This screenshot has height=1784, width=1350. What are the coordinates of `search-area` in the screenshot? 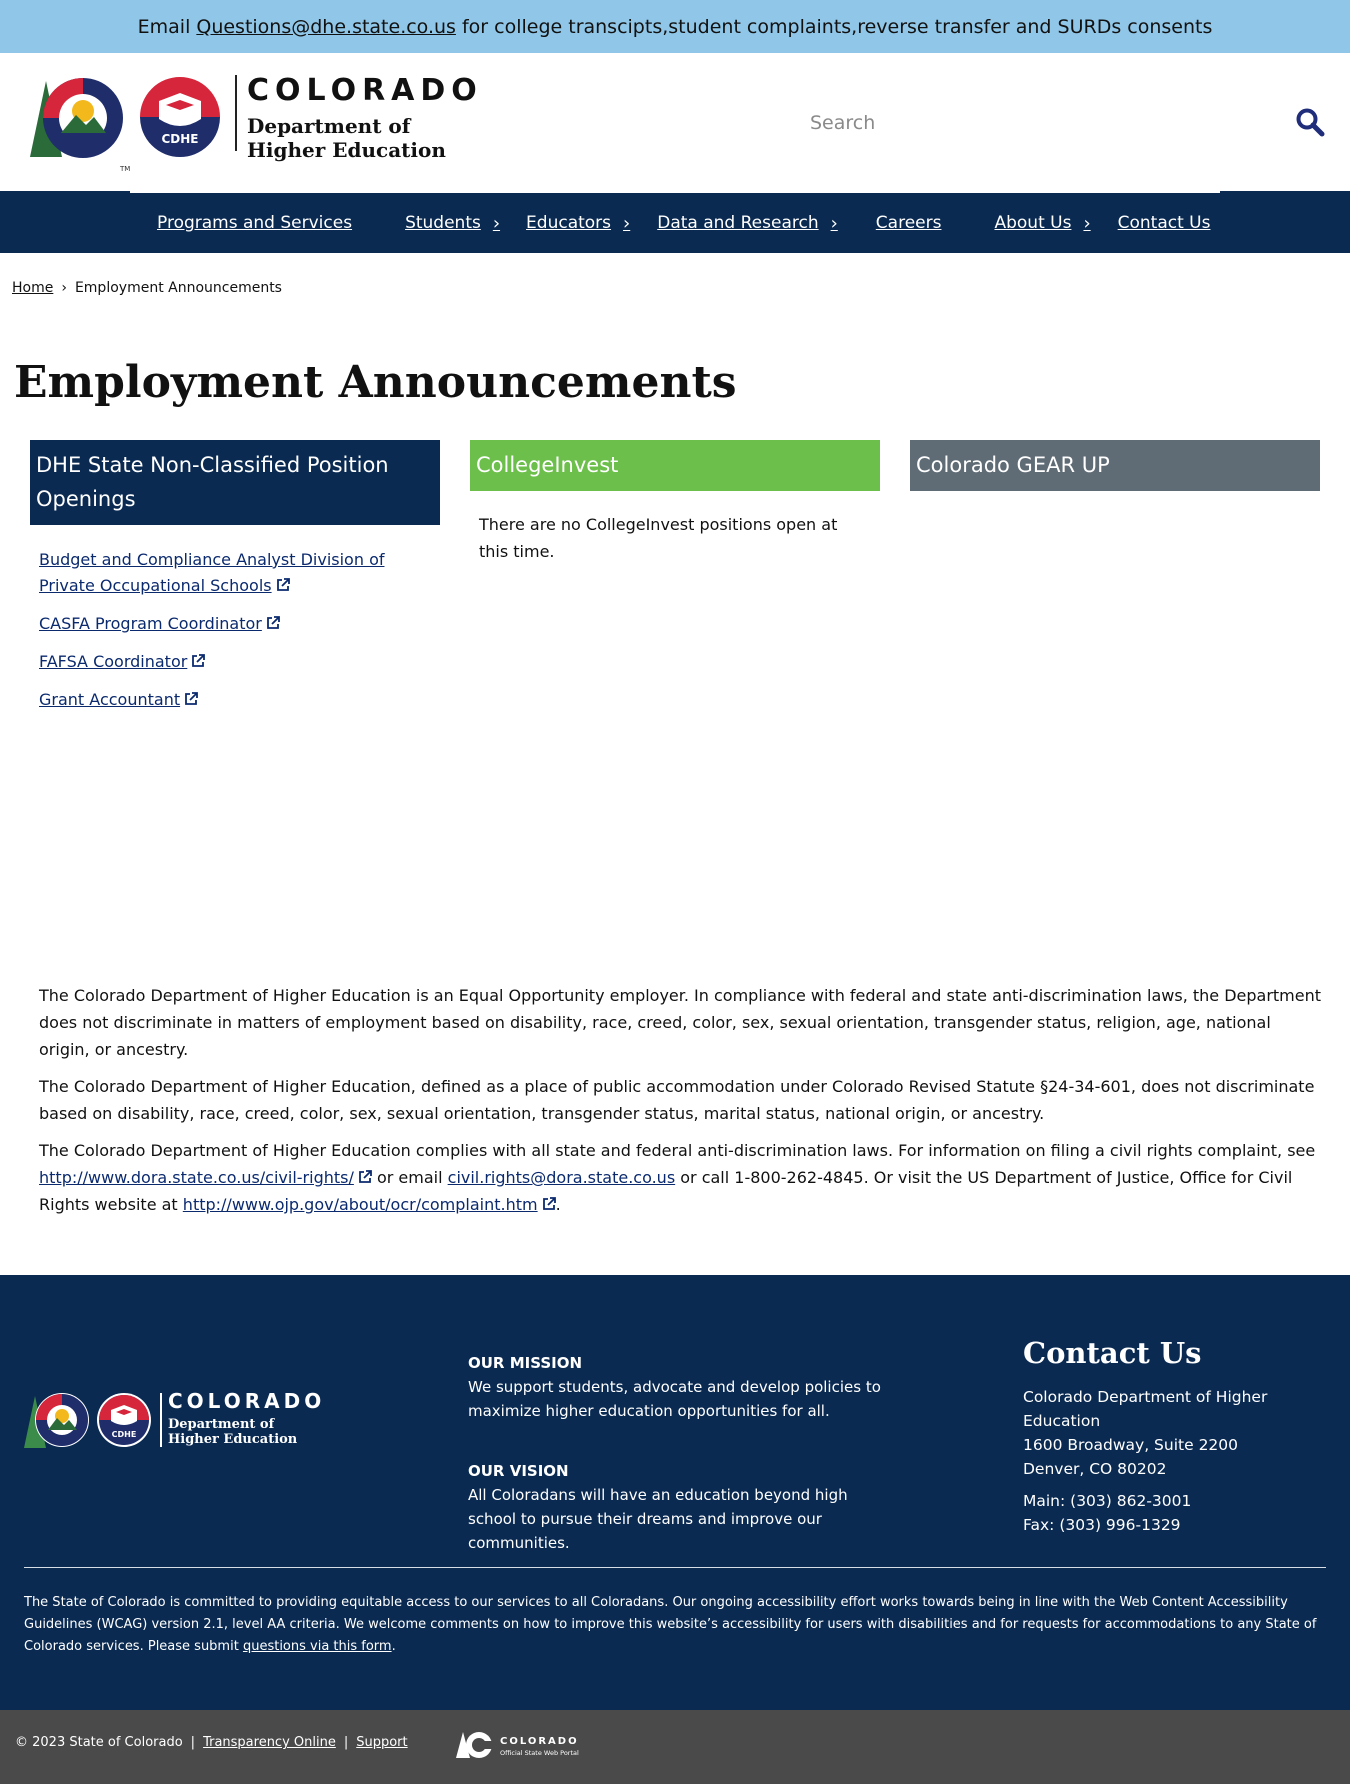 It's located at (1070, 122).